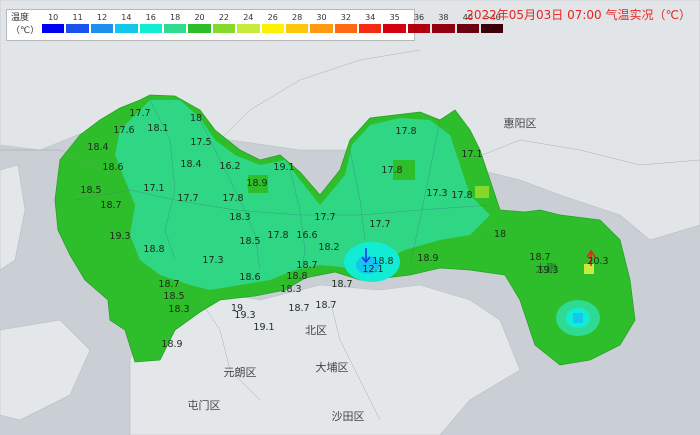 This screenshot has height=435, width=700. Describe the element at coordinates (436, 193) in the screenshot. I see `station-temperature-label: 17.3` at that location.